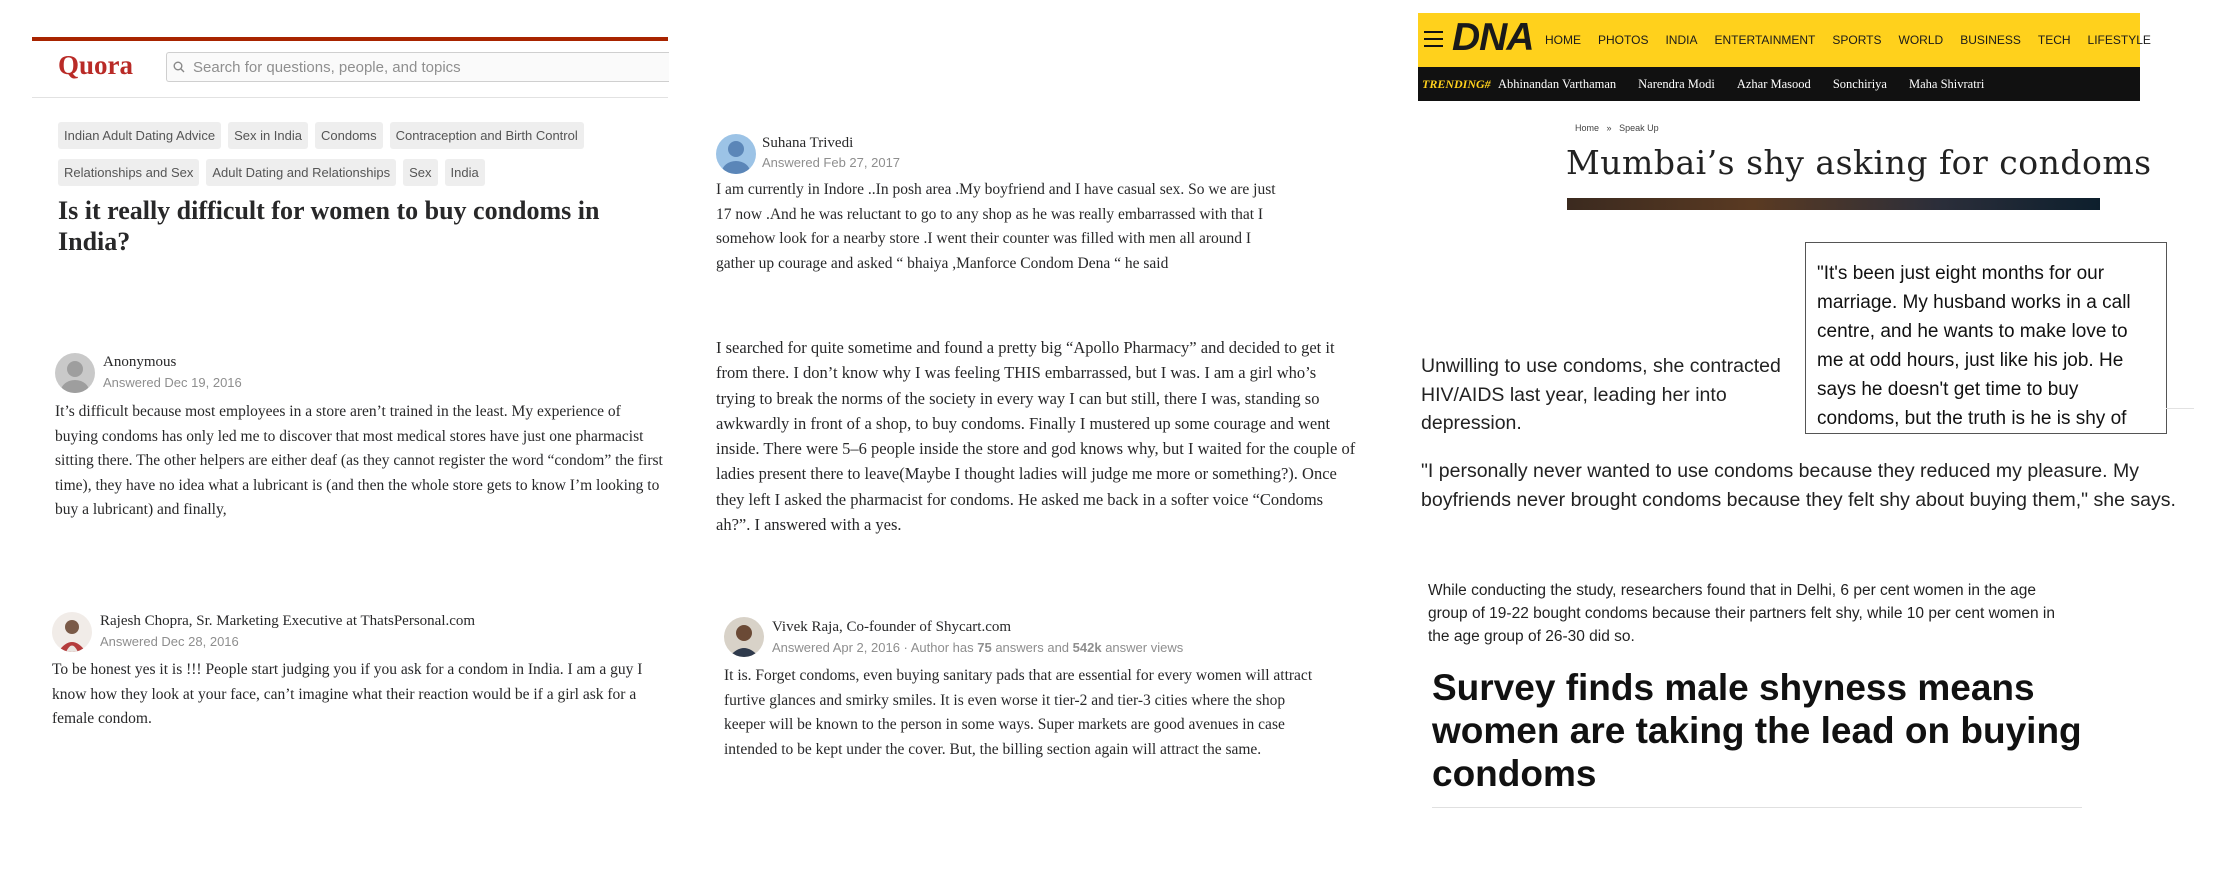 This screenshot has width=2232, height=881. What do you see at coordinates (1946, 84) in the screenshot?
I see `trending-item: Maha Shivratri` at bounding box center [1946, 84].